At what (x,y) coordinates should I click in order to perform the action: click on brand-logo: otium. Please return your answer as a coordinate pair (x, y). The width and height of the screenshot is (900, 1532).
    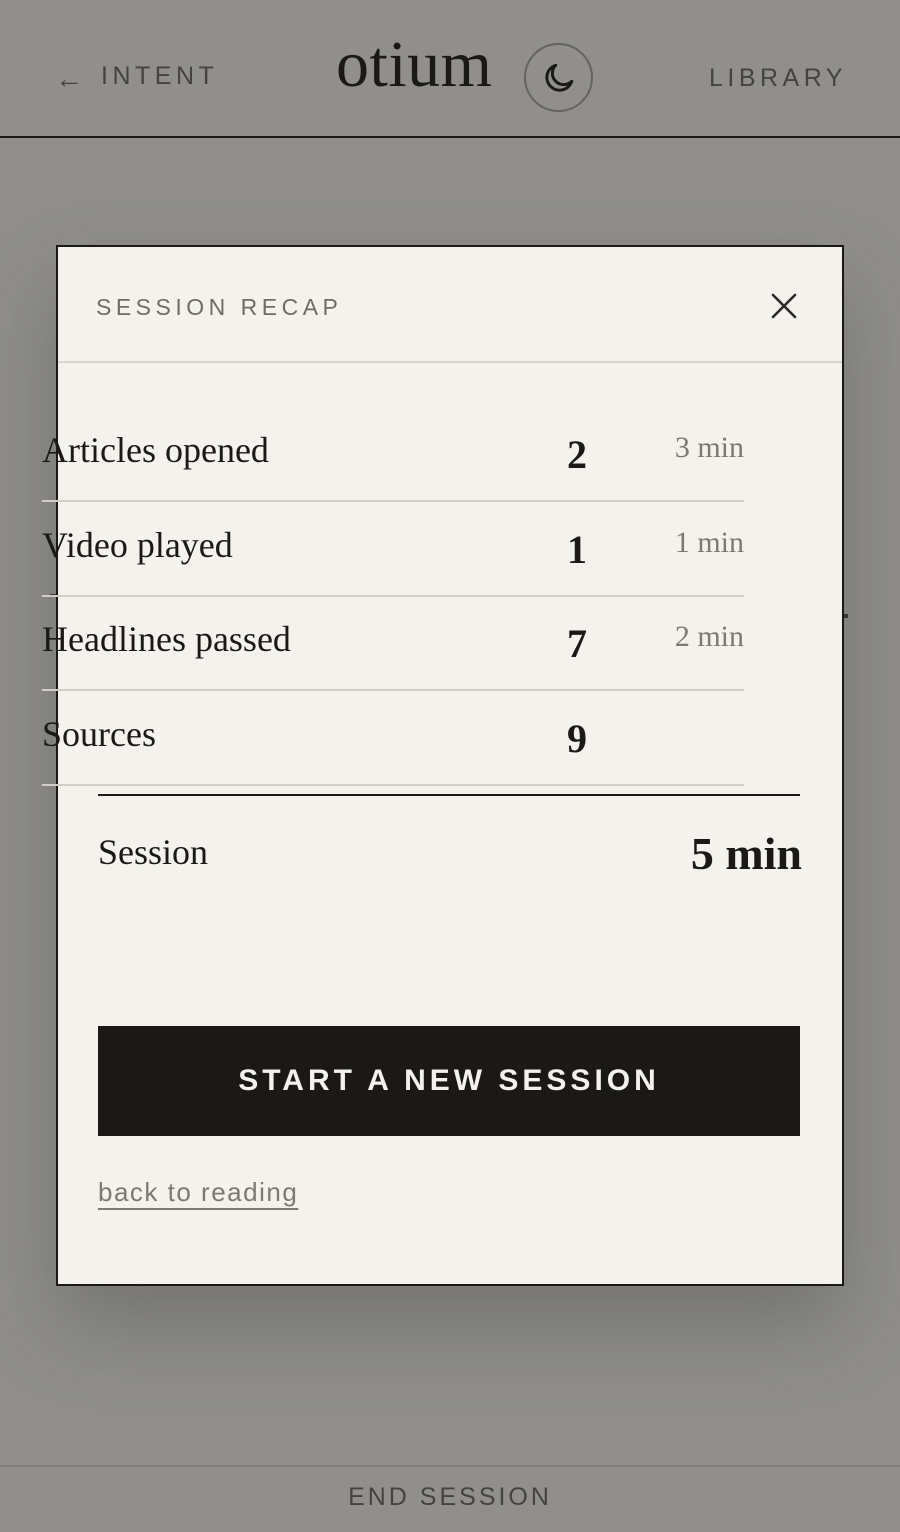
    Looking at the image, I should click on (414, 64).